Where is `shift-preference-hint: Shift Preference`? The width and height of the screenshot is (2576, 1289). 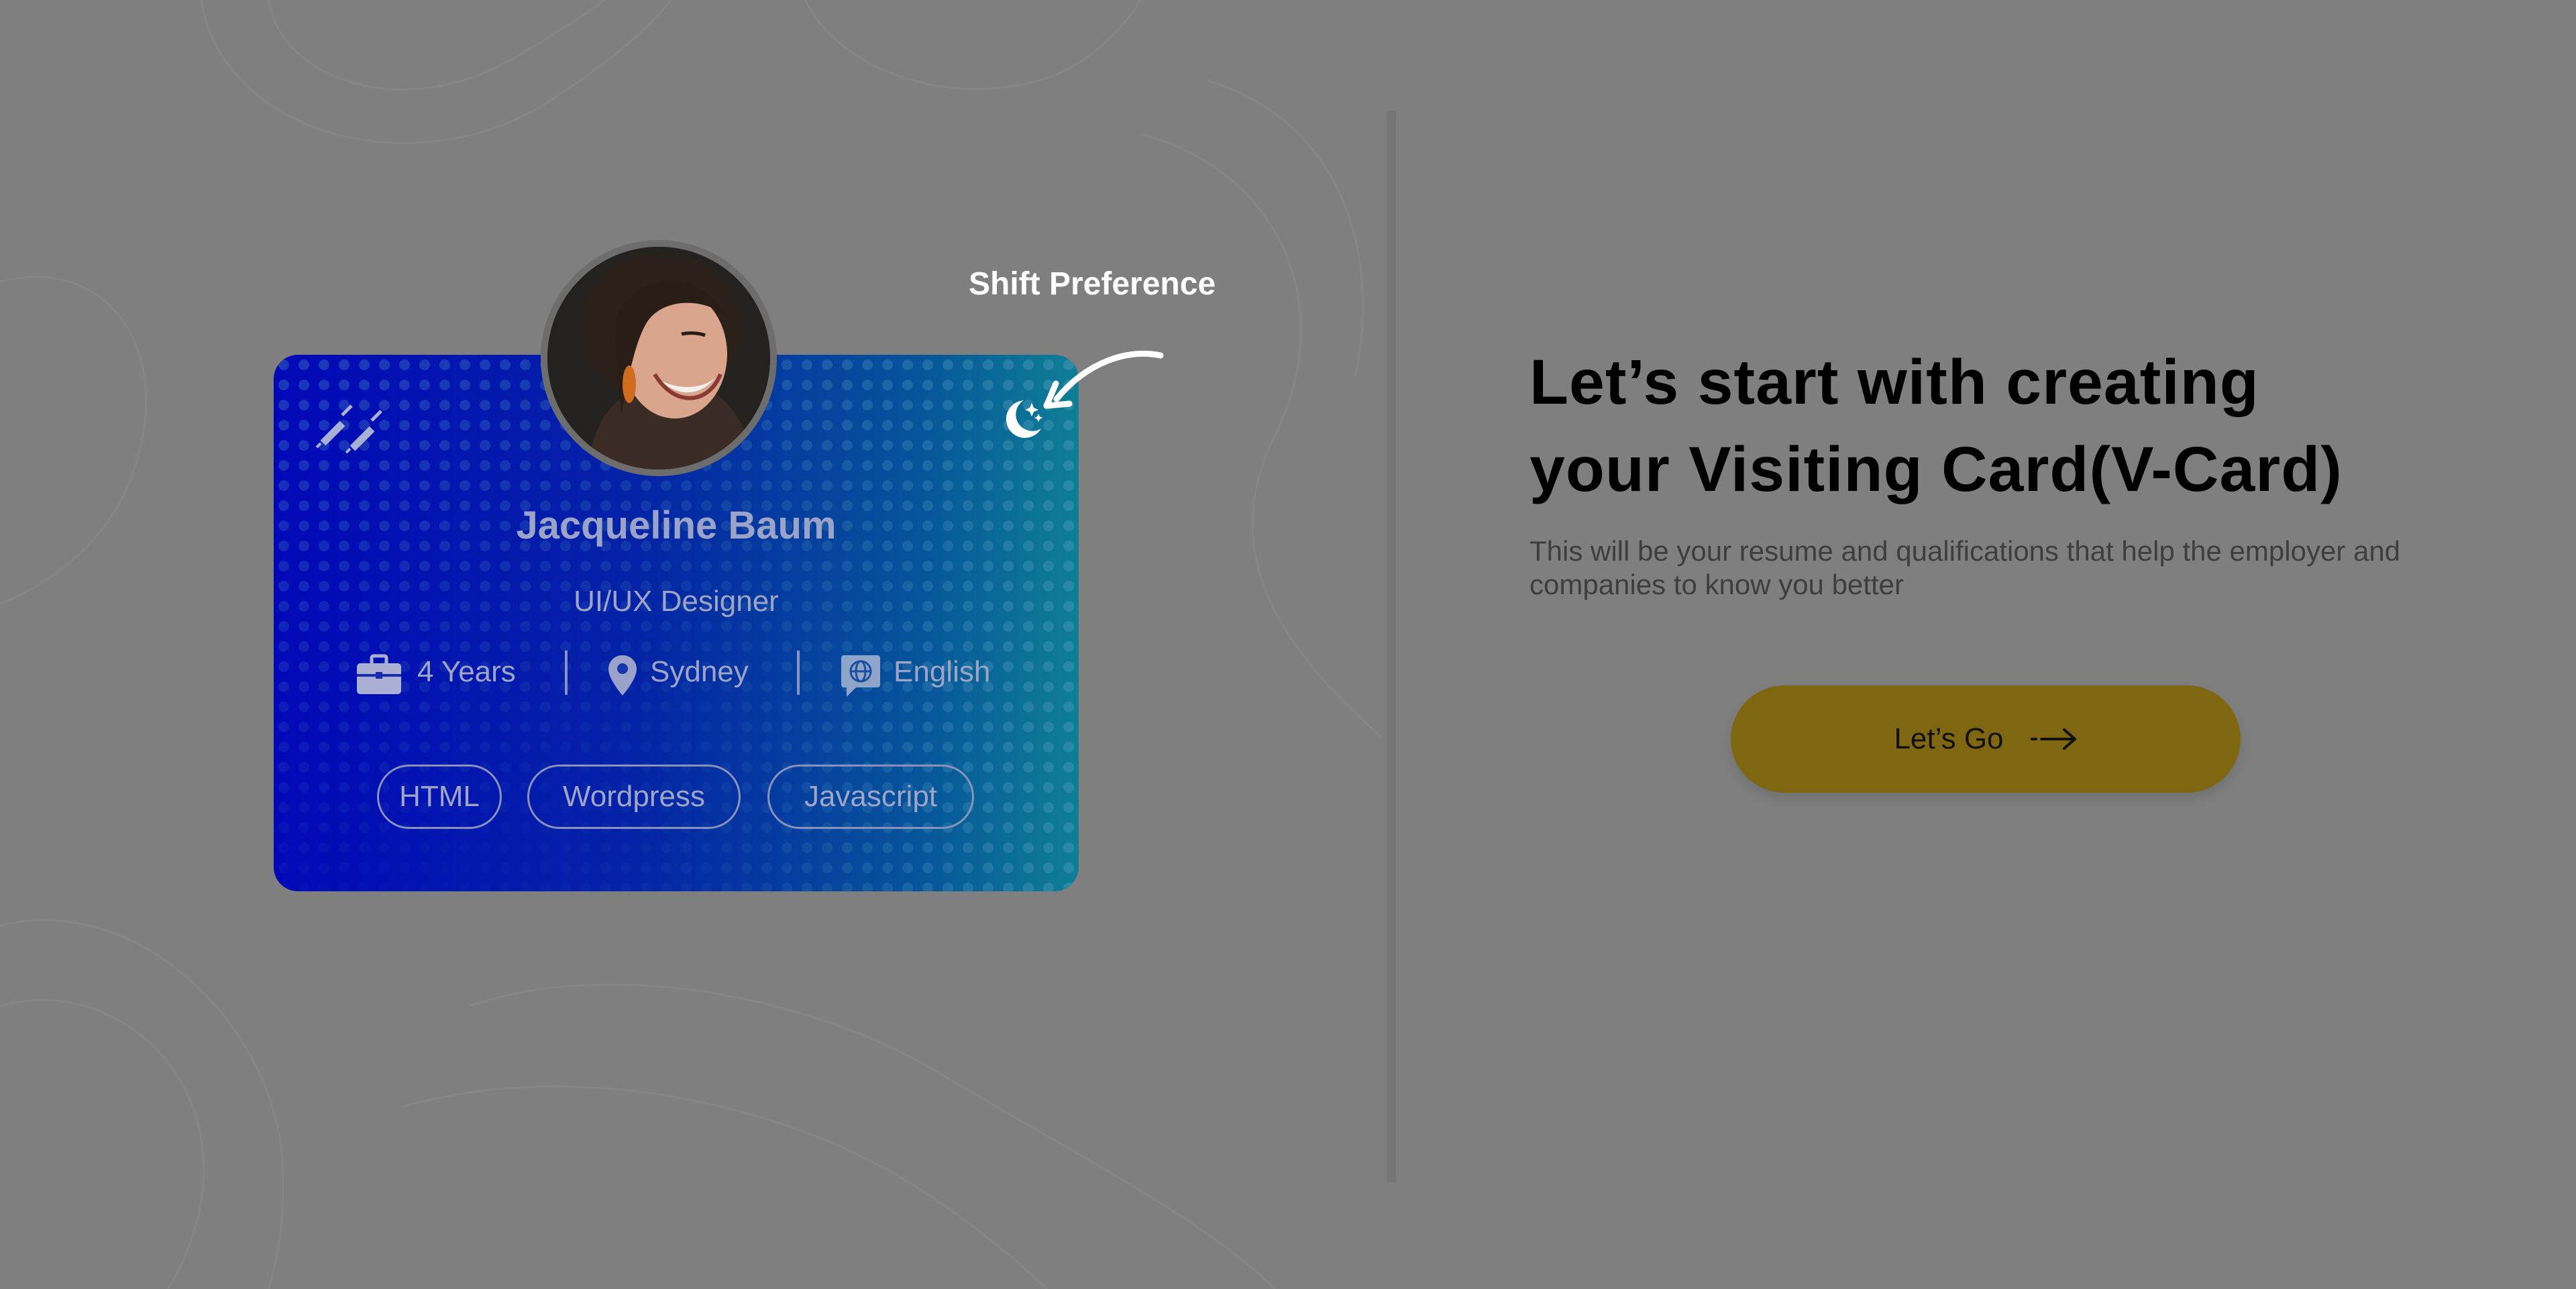 shift-preference-hint: Shift Preference is located at coordinates (1092, 284).